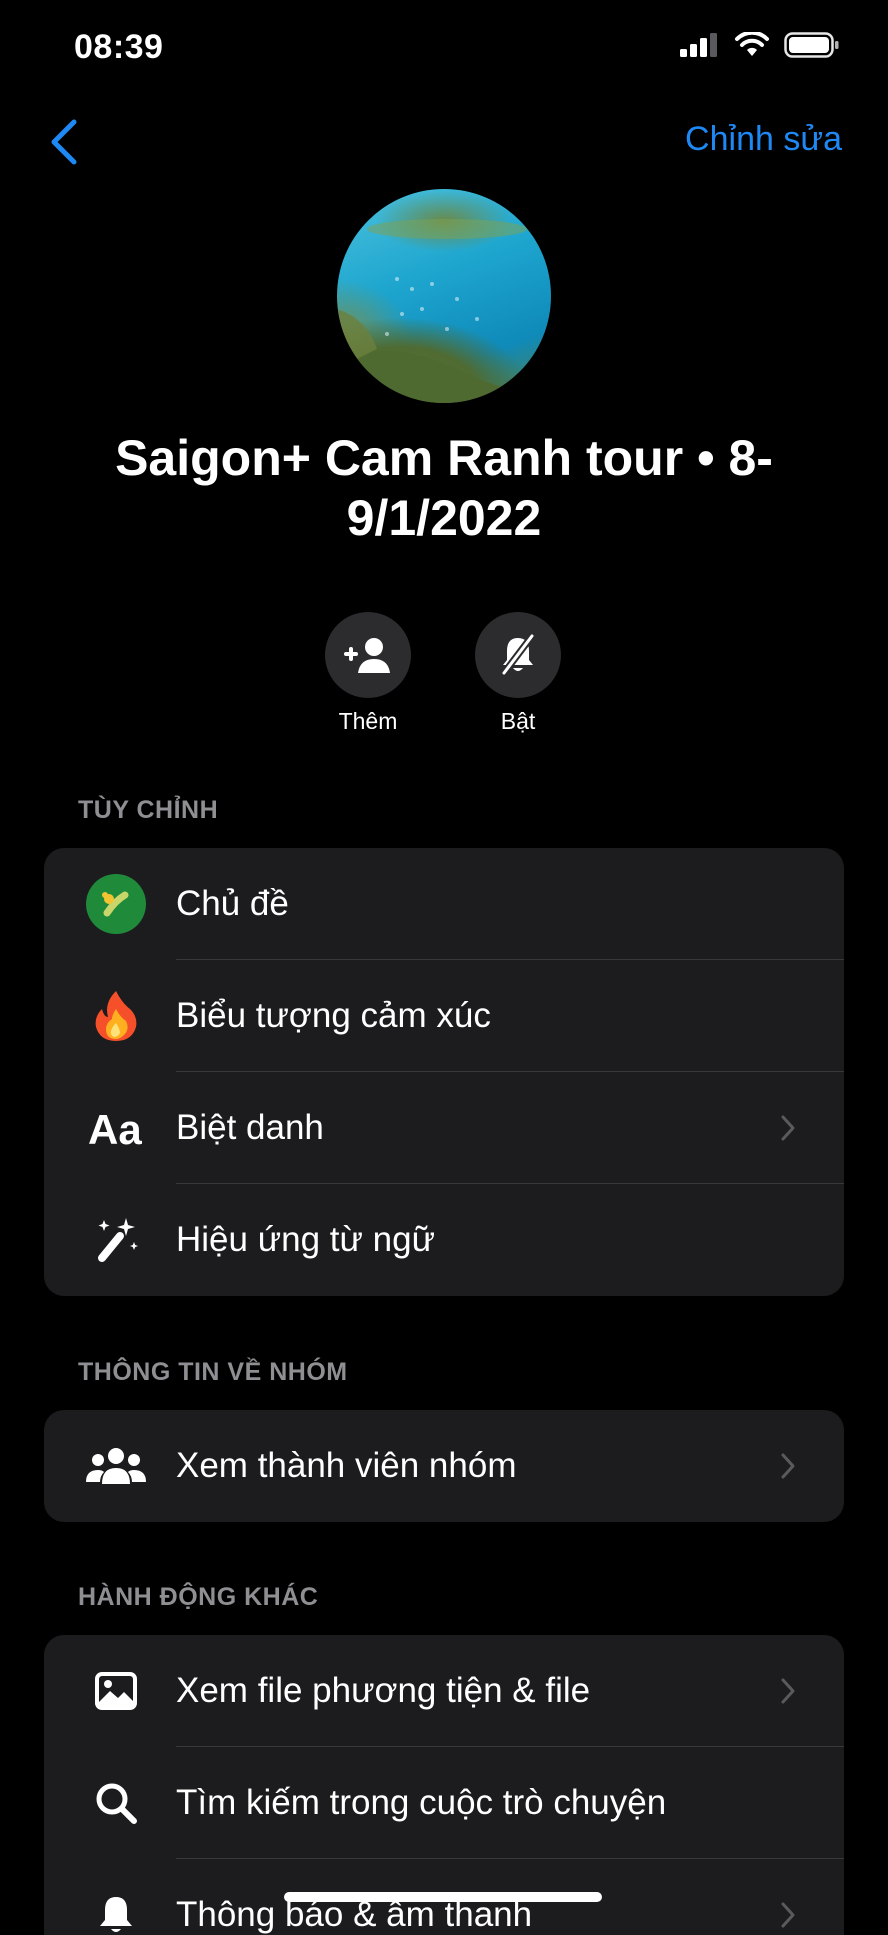 The height and width of the screenshot is (1935, 888). I want to click on unmute-circle, so click(518, 655).